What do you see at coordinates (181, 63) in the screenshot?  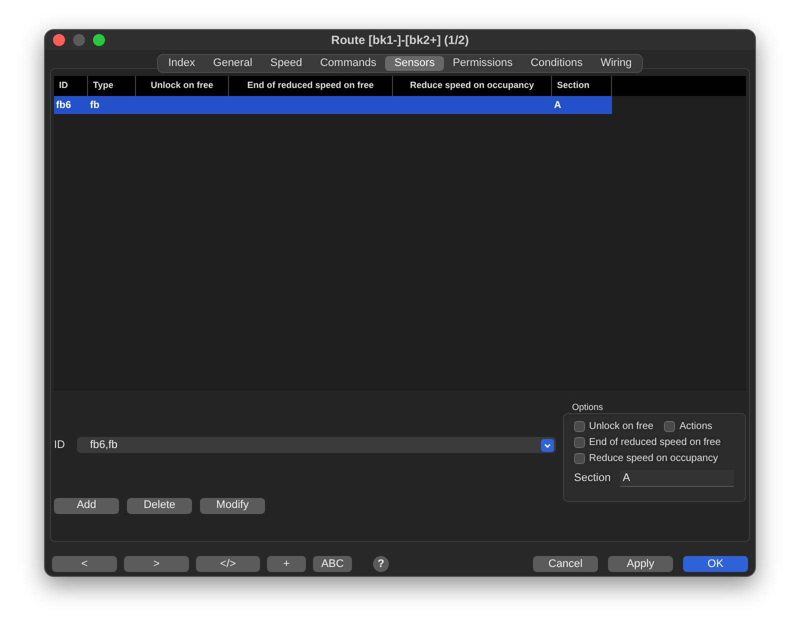 I see `tab: Index` at bounding box center [181, 63].